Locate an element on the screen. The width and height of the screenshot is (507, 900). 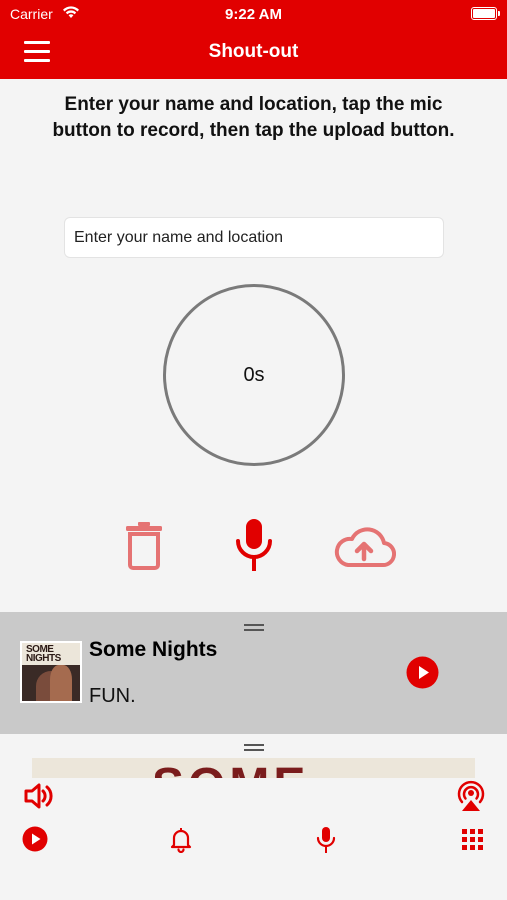
notifications-button is located at coordinates (181, 842).